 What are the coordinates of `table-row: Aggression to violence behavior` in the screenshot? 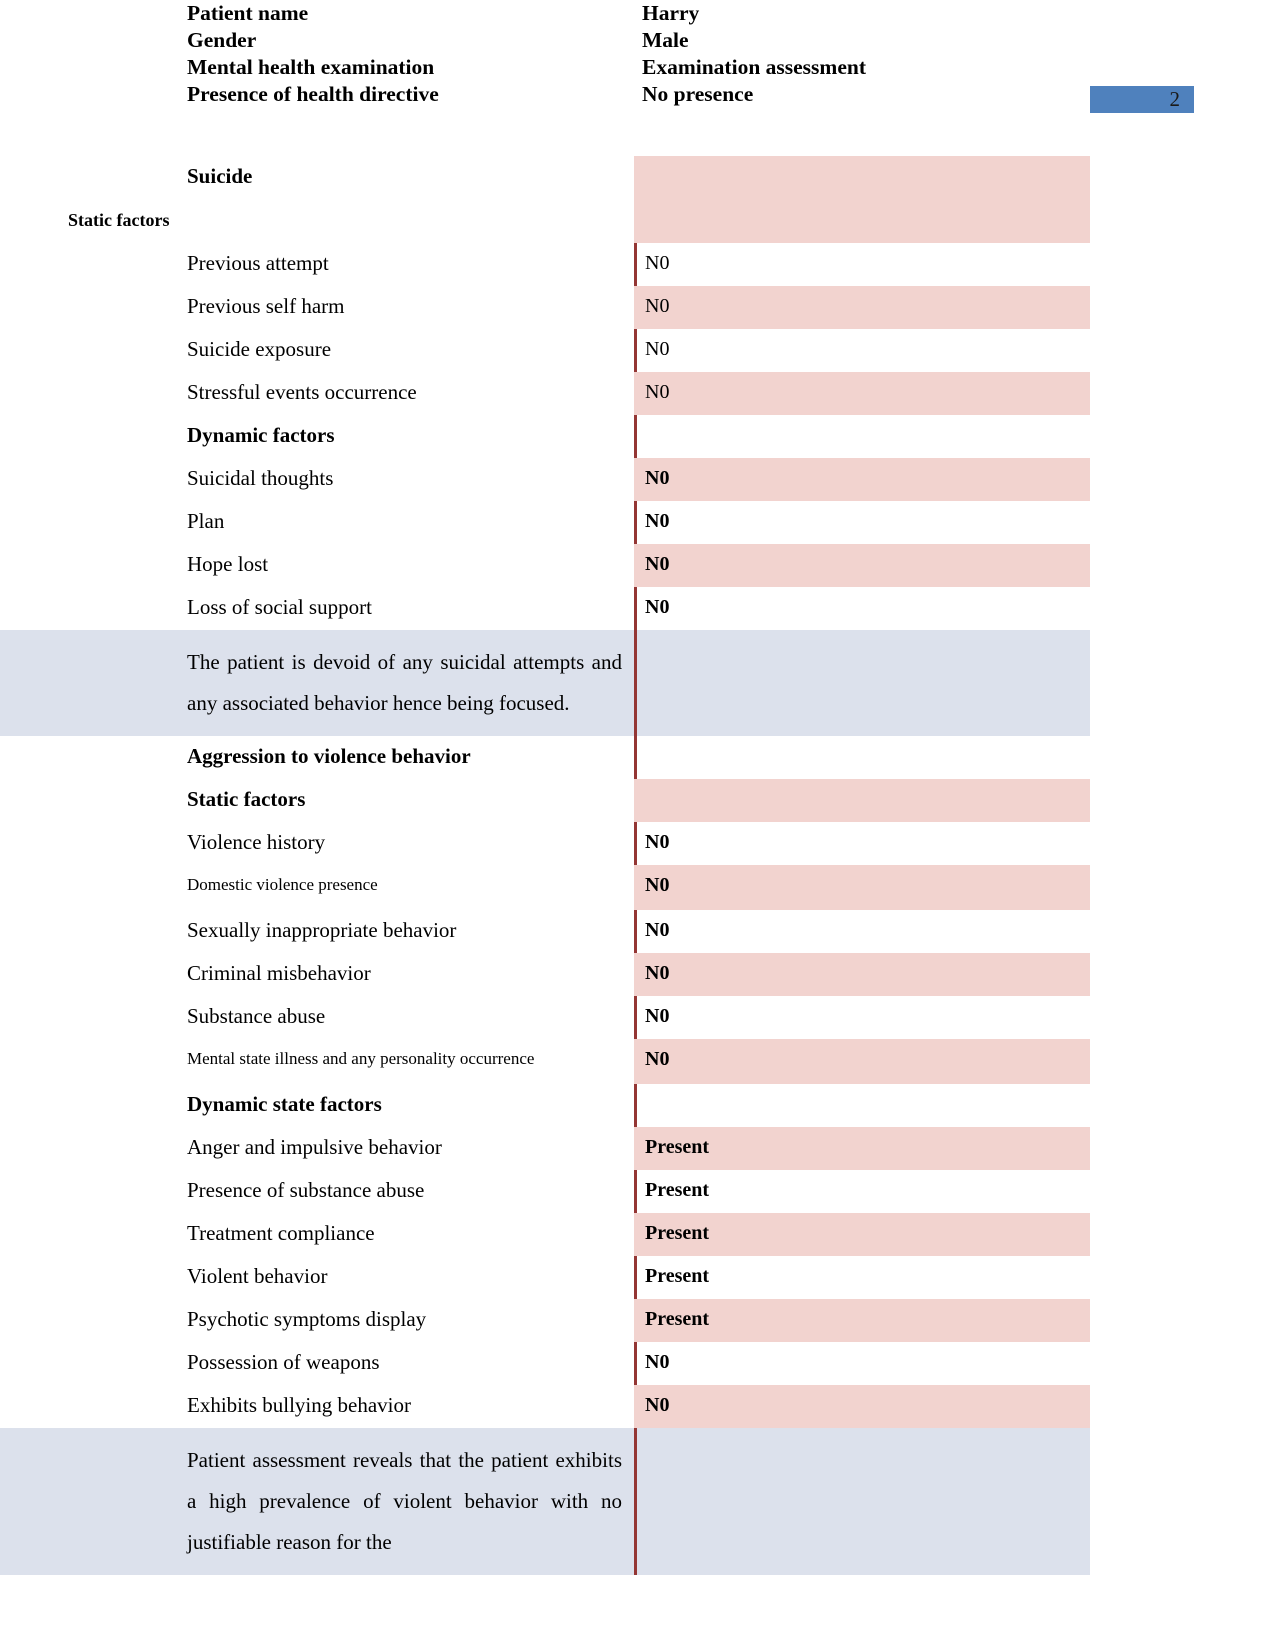 It's located at (637, 757).